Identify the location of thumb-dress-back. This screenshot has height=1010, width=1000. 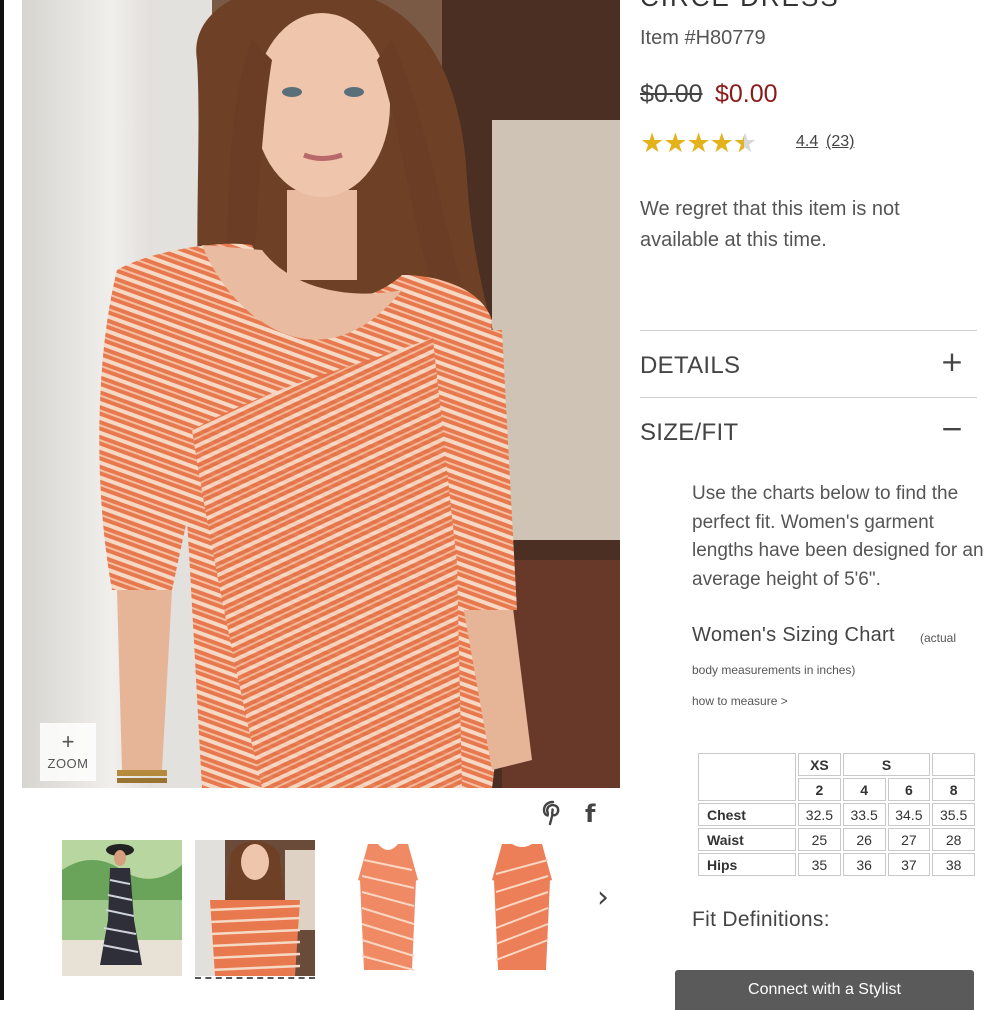
(522, 908).